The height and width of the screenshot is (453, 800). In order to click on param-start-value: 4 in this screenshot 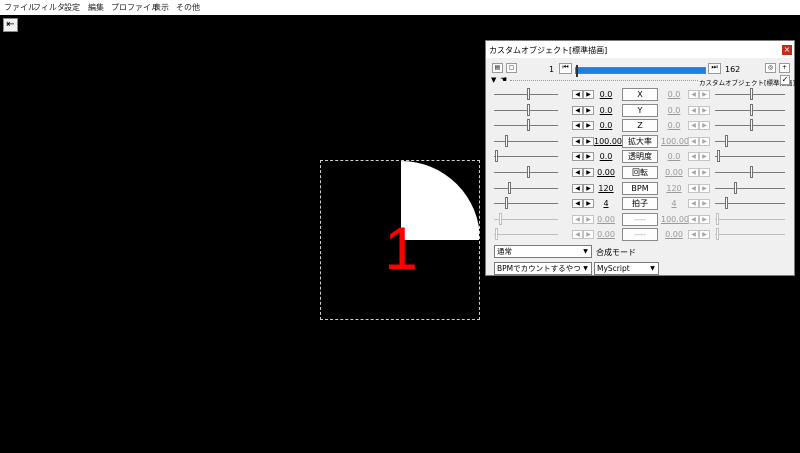, I will do `click(606, 203)`.